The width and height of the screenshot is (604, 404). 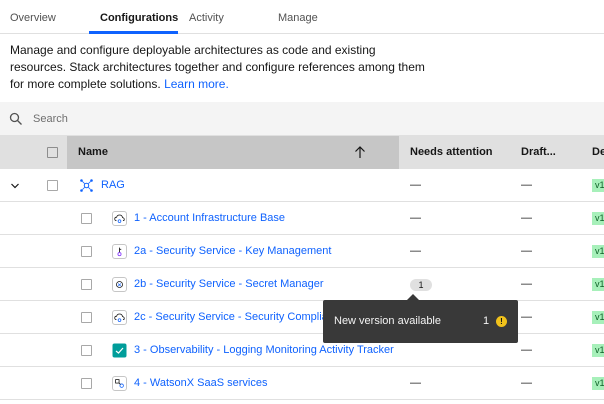 I want to click on table-row: 4 - WatsonX SaaS services — — v1, so click(x=302, y=383).